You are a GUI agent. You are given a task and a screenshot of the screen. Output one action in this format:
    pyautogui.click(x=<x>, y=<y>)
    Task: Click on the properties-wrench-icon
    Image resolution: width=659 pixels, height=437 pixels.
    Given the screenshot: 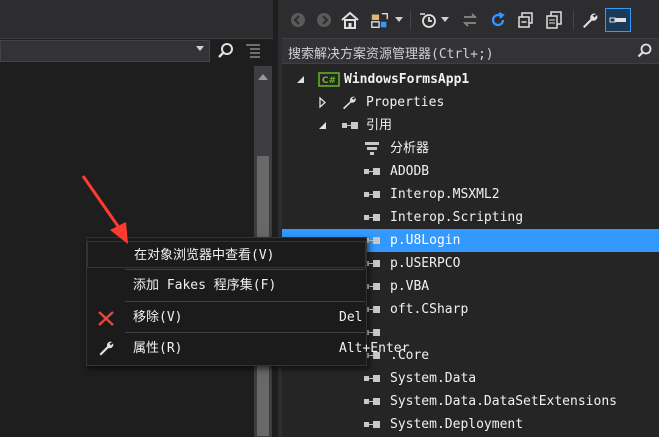 What is the action you would take?
    pyautogui.click(x=590, y=20)
    